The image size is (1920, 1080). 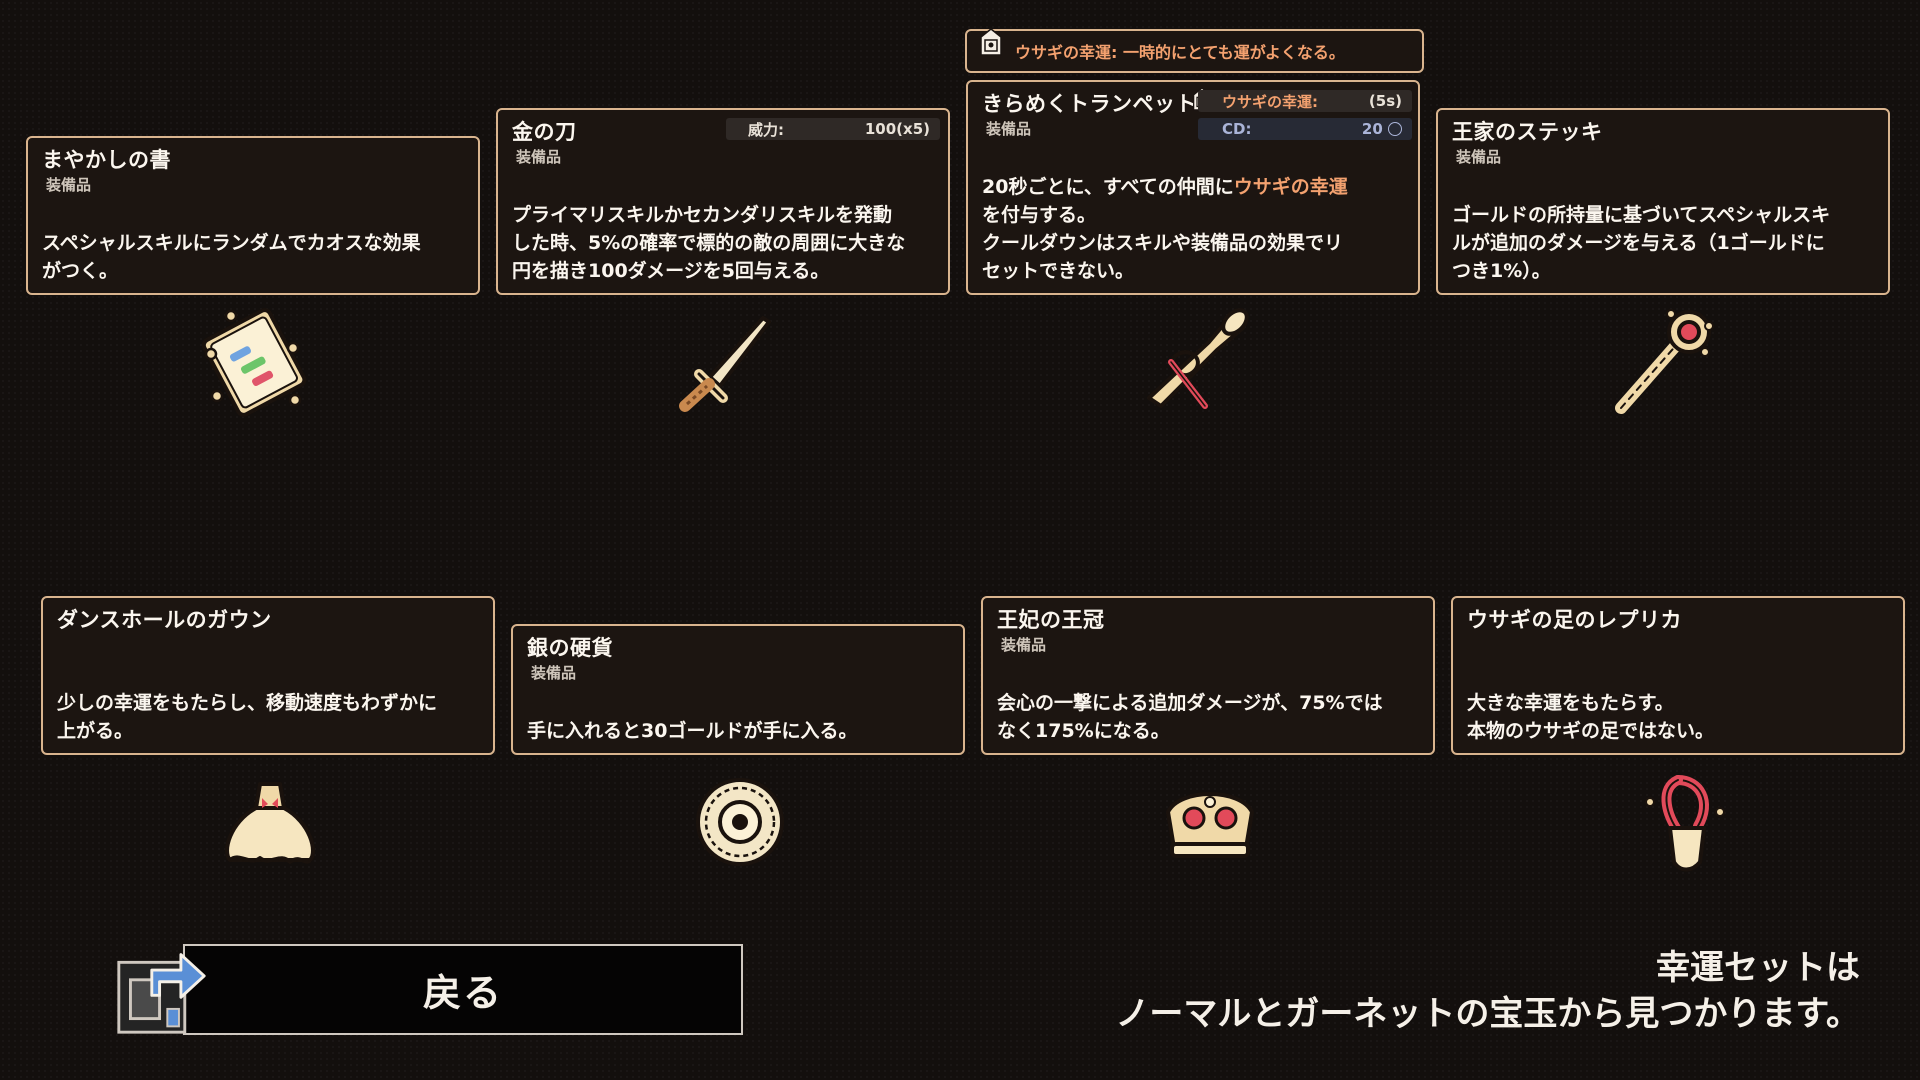 What do you see at coordinates (692, 731) in the screenshot?
I see `item-description: 手に入れると30ゴールドが手に入る。` at bounding box center [692, 731].